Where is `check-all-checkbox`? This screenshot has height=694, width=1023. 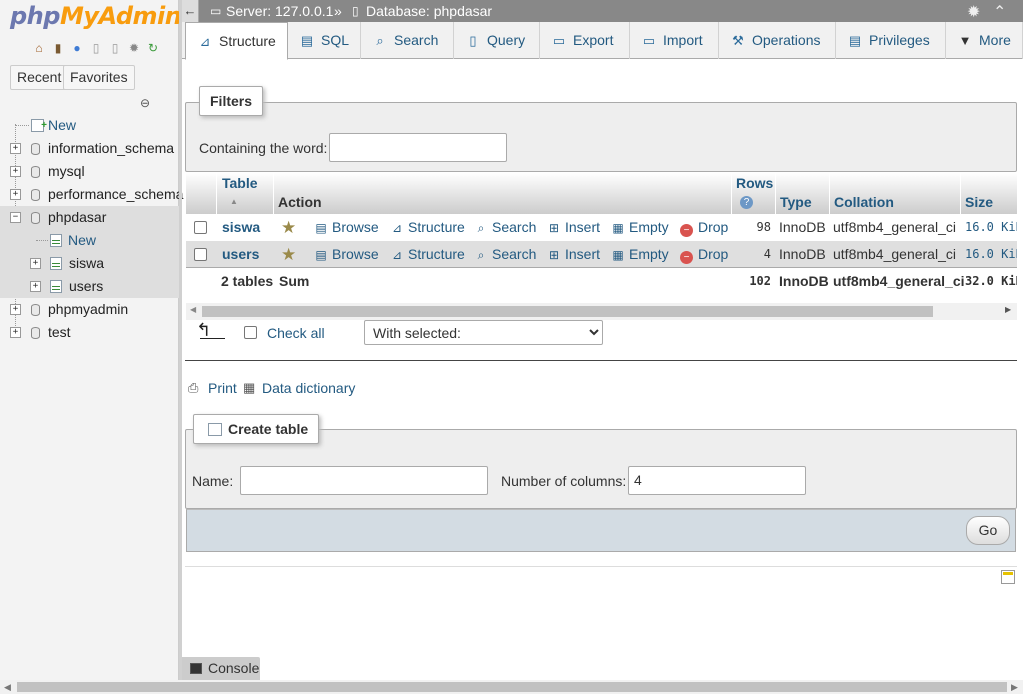 check-all-checkbox is located at coordinates (250, 332).